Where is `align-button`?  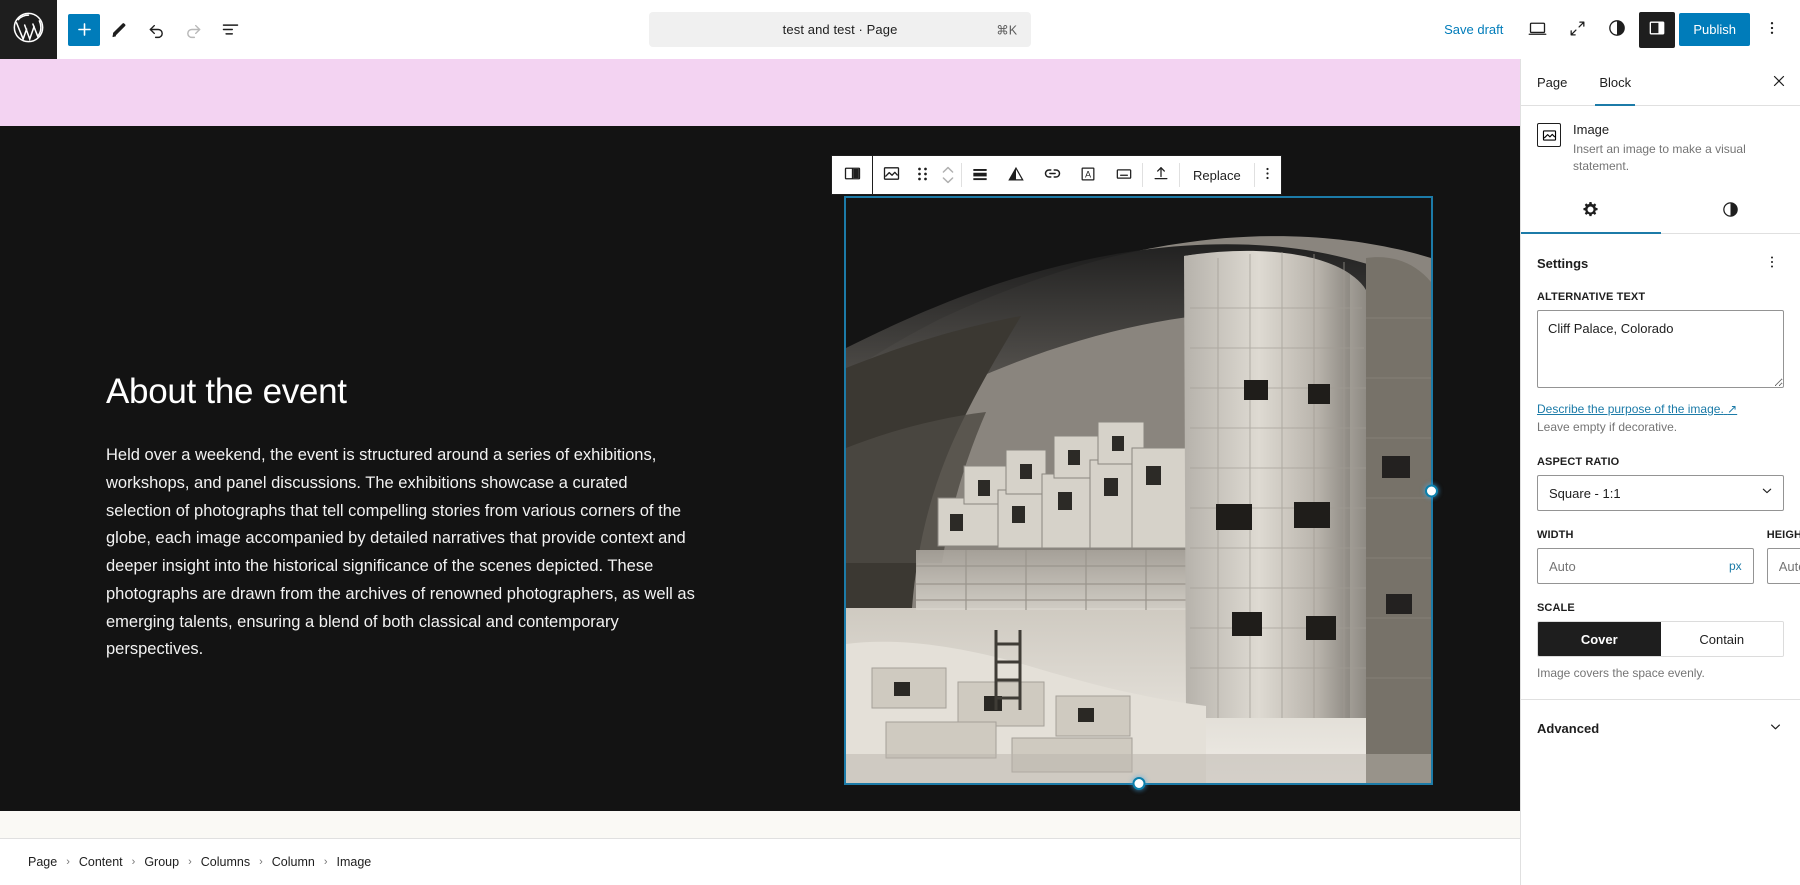 align-button is located at coordinates (980, 175).